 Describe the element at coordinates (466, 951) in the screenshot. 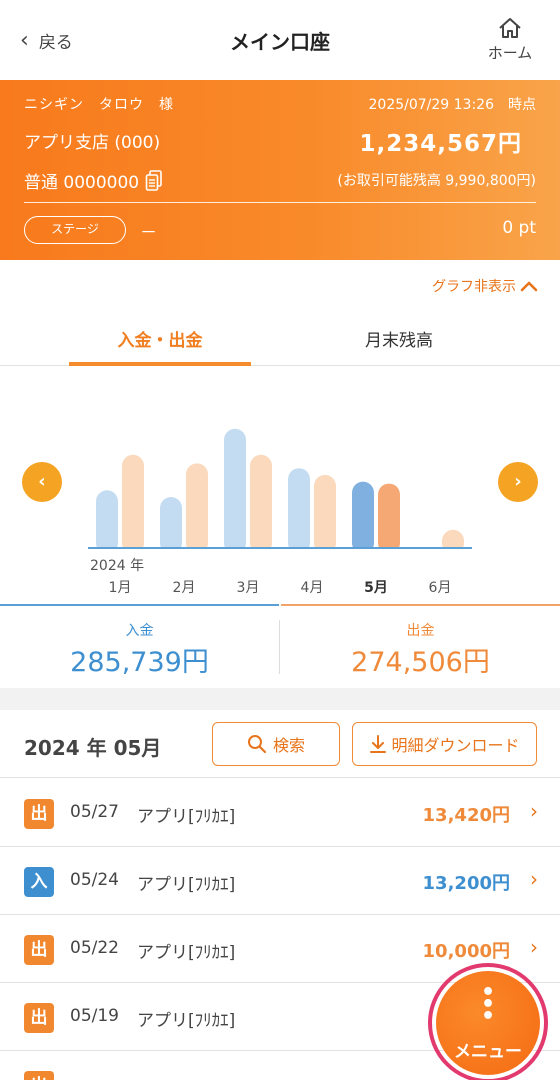

I see `transaction-amount: 10,000円` at that location.